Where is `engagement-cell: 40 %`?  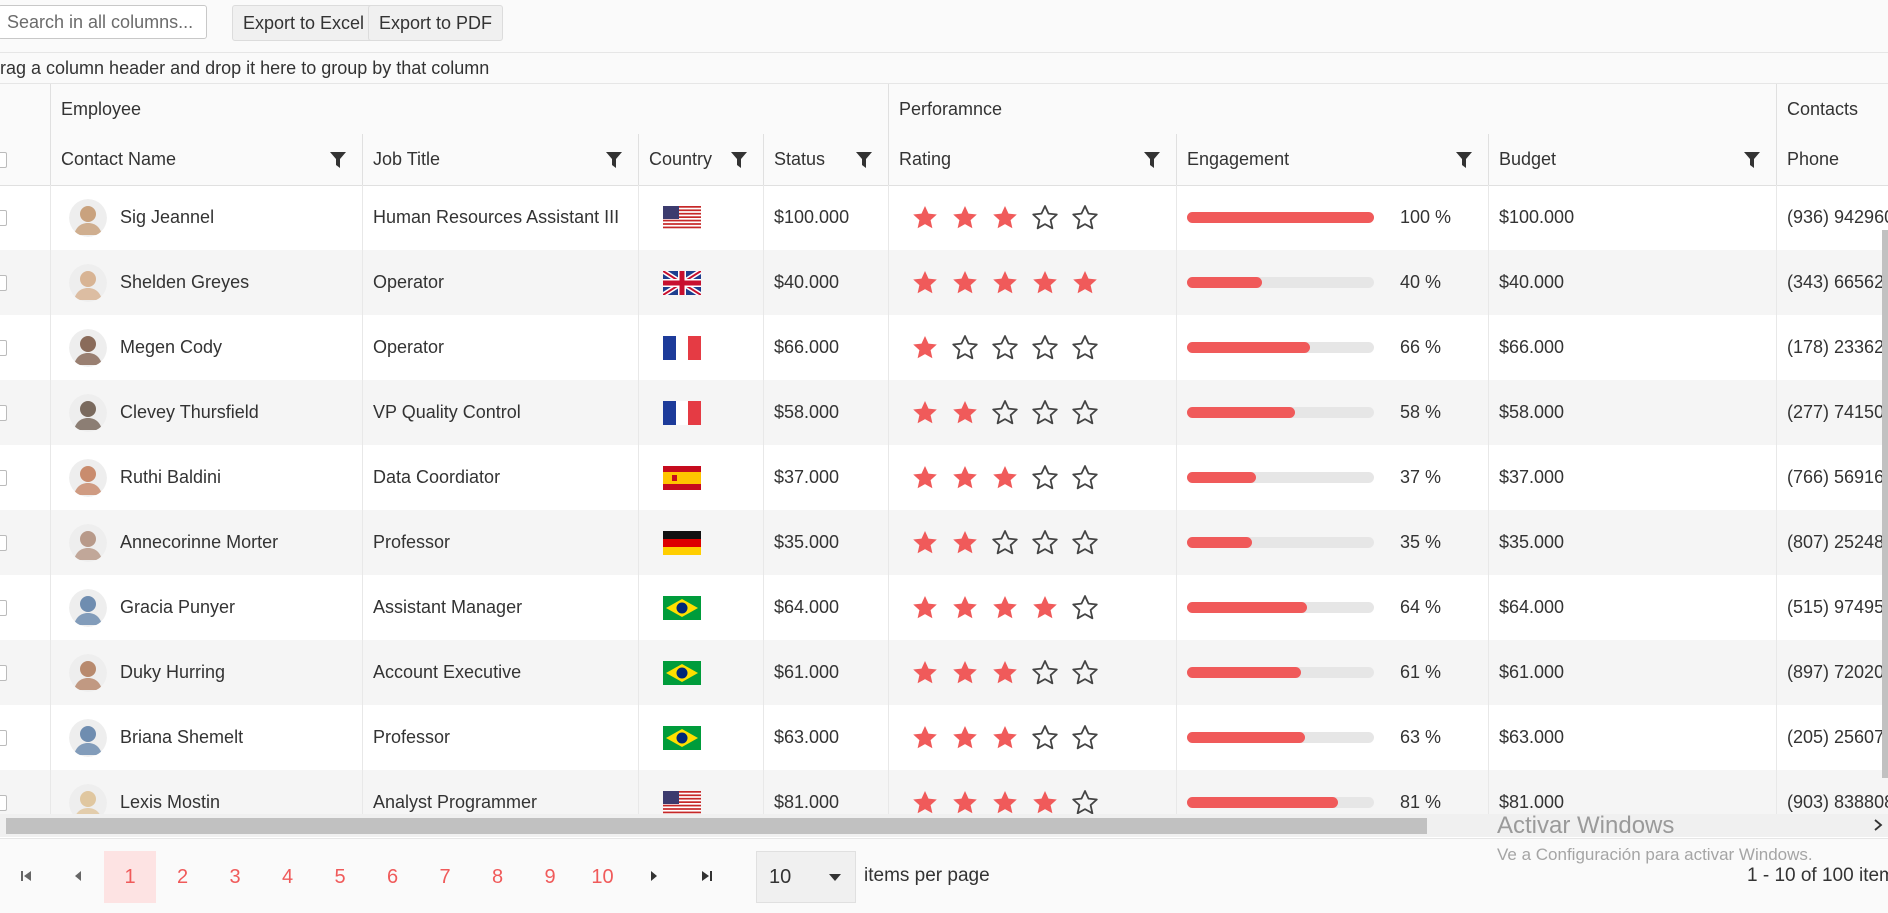
engagement-cell: 40 % is located at coordinates (1332, 282).